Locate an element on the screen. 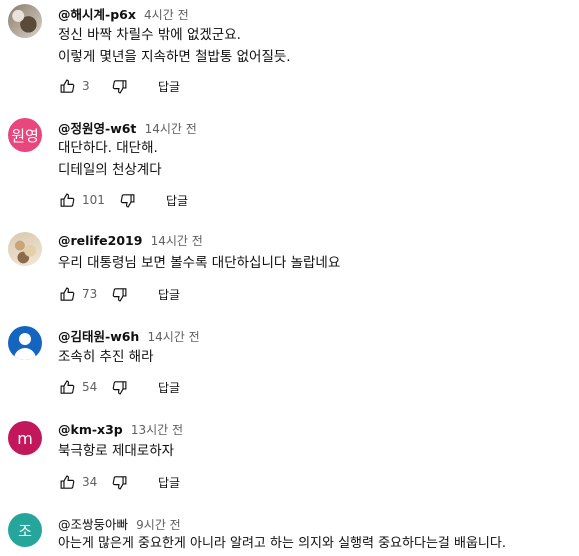  like-count: 34 is located at coordinates (90, 482).